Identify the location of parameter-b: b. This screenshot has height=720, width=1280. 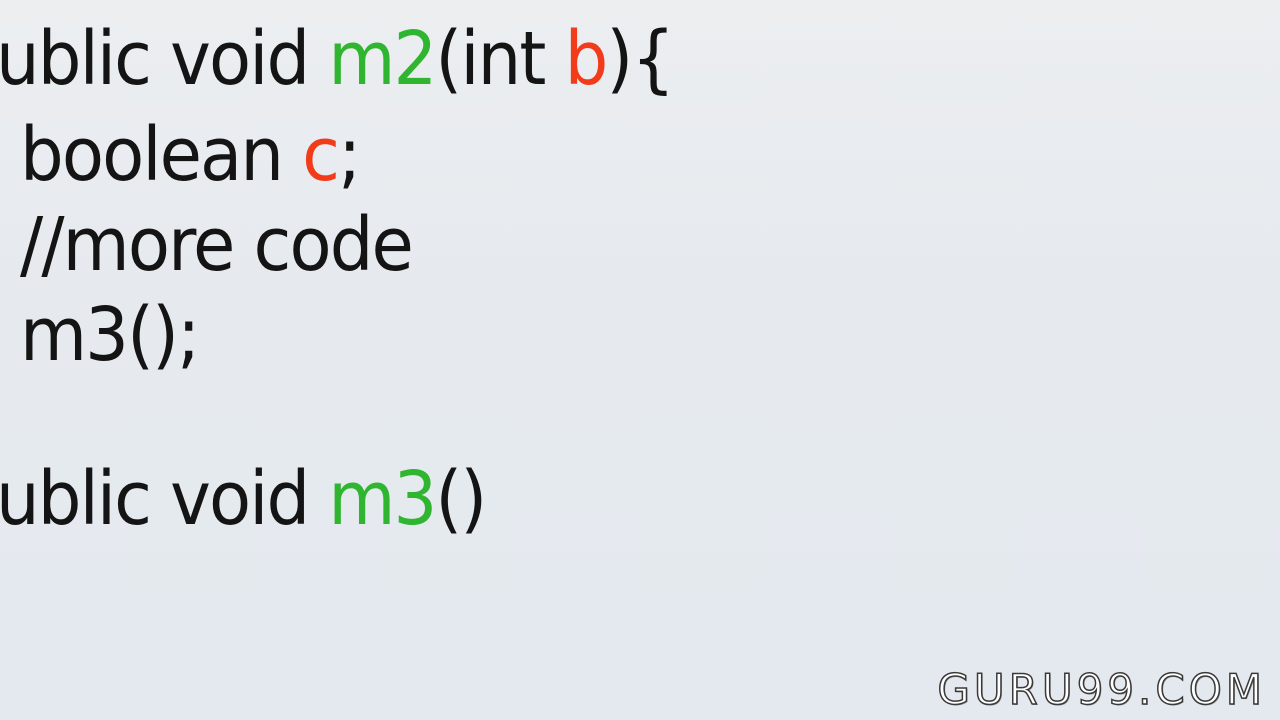
(586, 59).